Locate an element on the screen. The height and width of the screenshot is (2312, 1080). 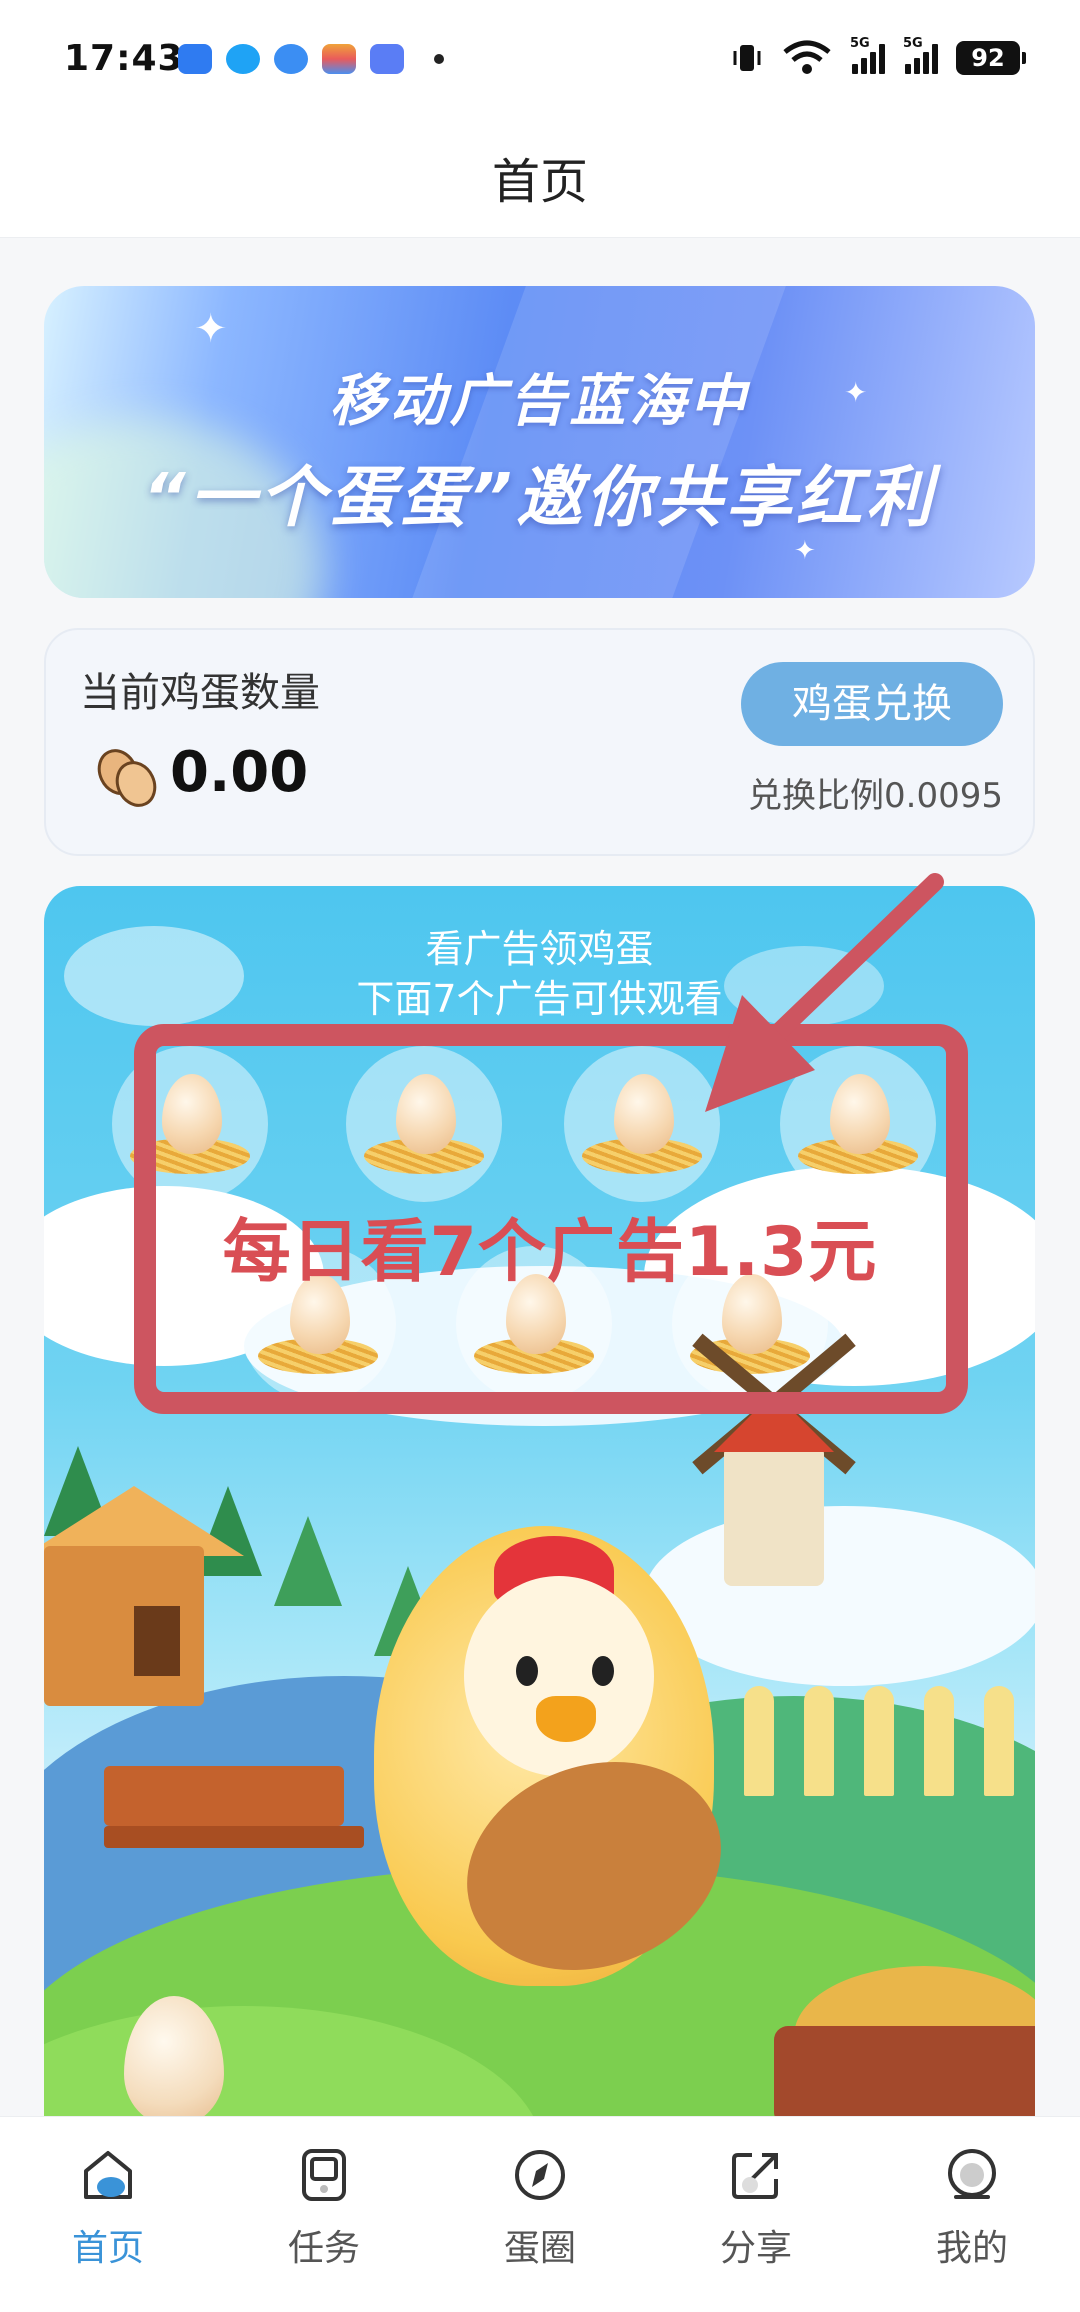
app-notification-icon is located at coordinates (195, 59).